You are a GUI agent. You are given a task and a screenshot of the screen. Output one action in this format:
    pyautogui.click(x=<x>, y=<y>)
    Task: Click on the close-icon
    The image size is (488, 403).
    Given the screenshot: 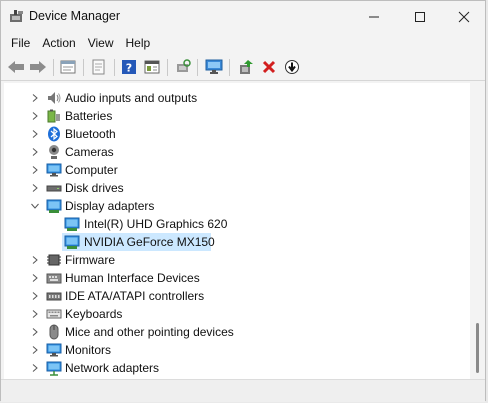 What is the action you would take?
    pyautogui.click(x=464, y=17)
    